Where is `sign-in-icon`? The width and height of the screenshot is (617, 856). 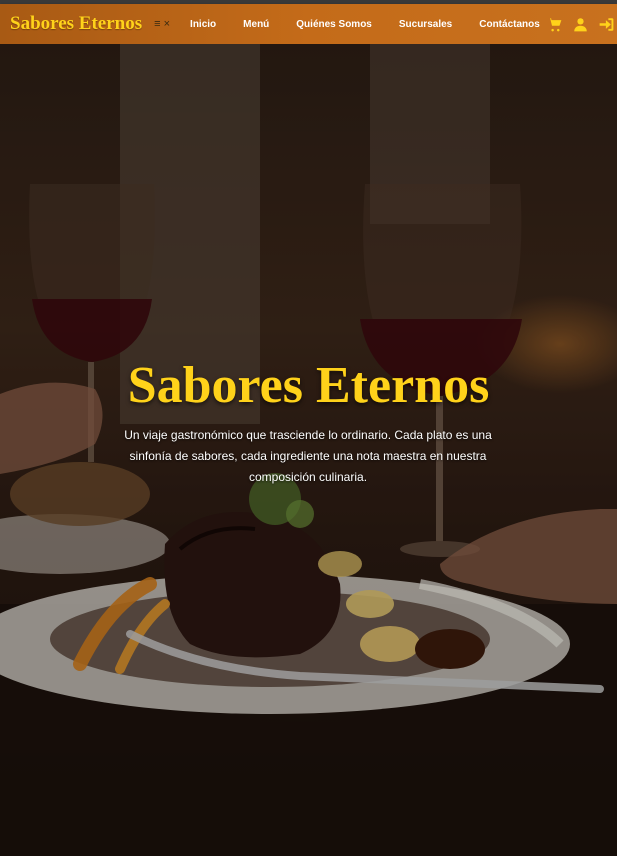
sign-in-icon is located at coordinates (606, 24).